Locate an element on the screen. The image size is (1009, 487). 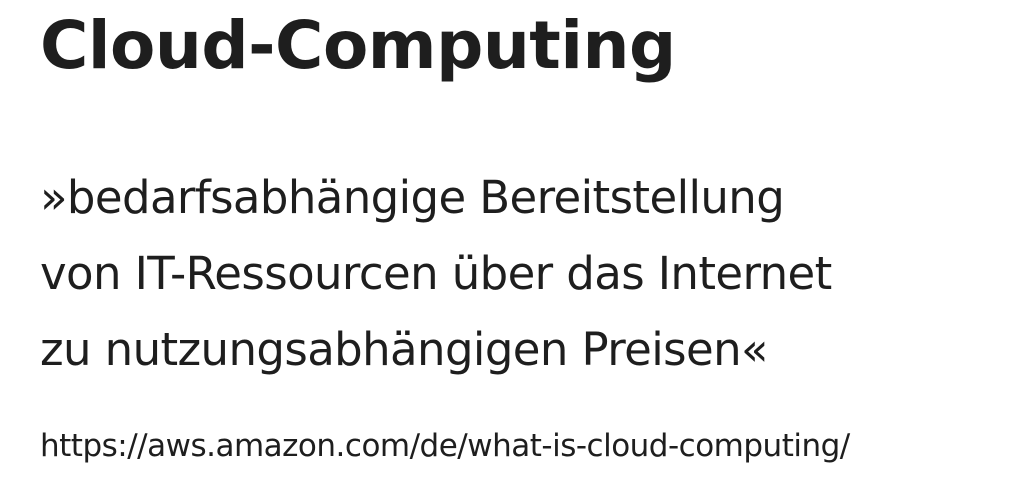
quote-line-2: von IT-Ressourcen über das Internet is located at coordinates (436, 273).